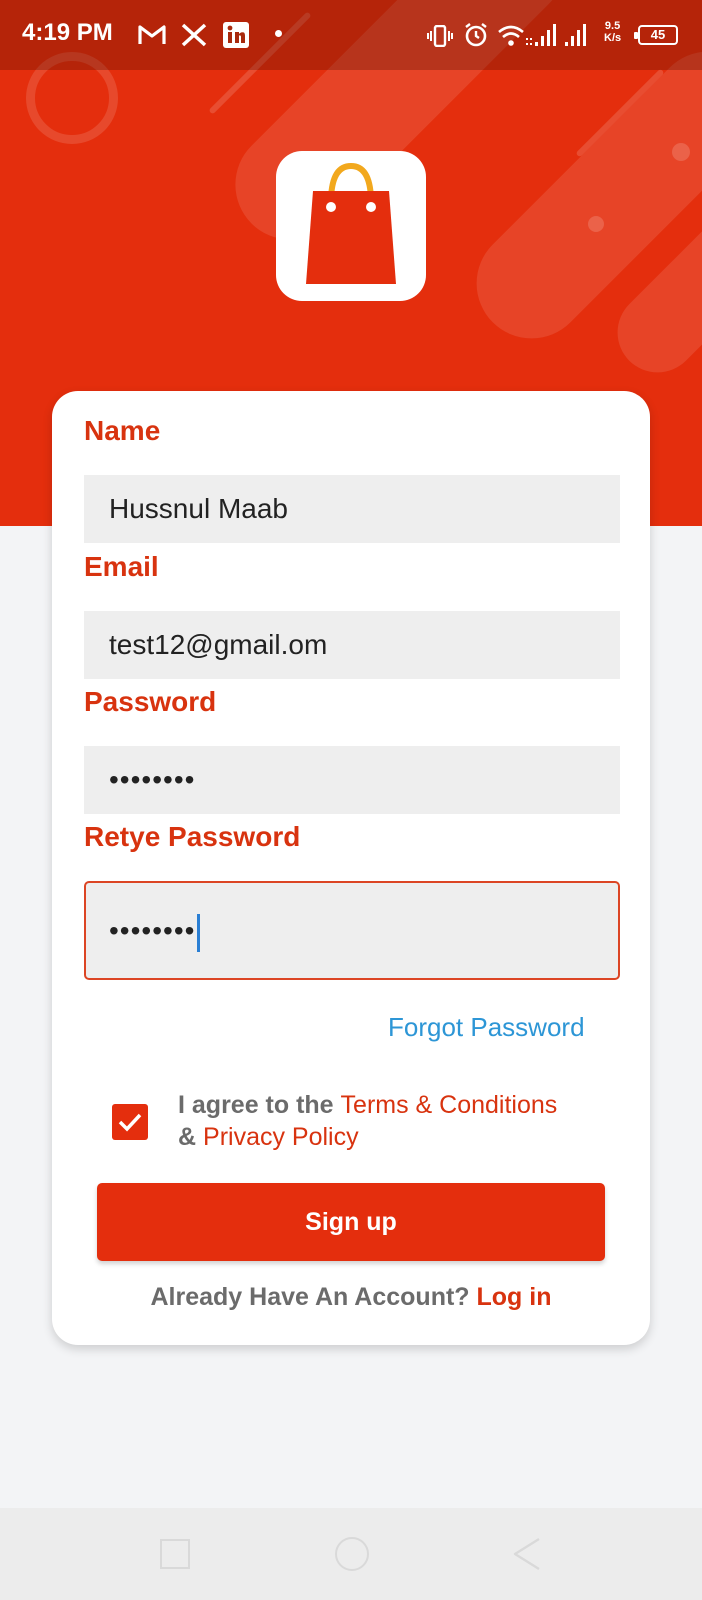 This screenshot has height=1600, width=702. What do you see at coordinates (278, 33) in the screenshot?
I see `more-notifications-dot` at bounding box center [278, 33].